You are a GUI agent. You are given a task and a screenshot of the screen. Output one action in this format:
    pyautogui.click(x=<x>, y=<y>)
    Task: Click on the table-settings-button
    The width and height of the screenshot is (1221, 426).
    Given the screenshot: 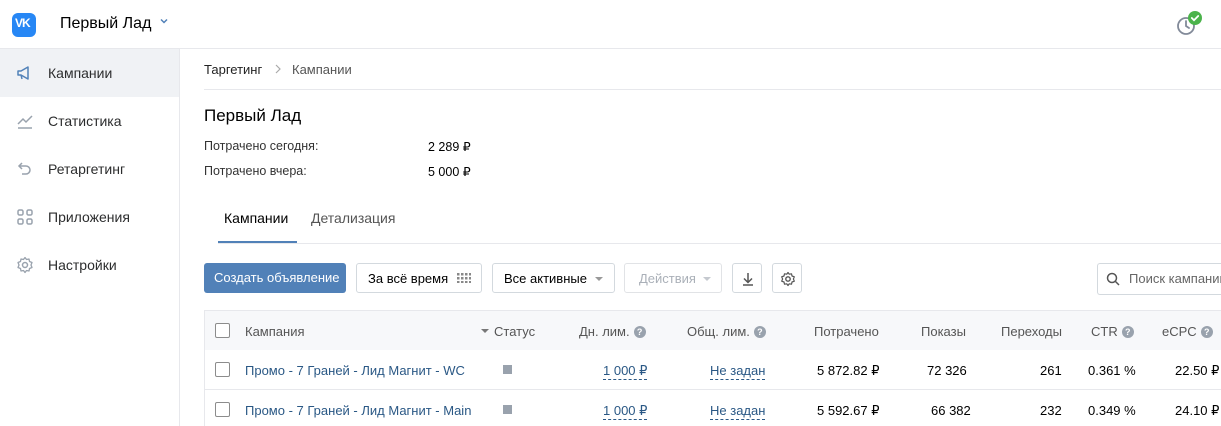 What is the action you would take?
    pyautogui.click(x=787, y=278)
    